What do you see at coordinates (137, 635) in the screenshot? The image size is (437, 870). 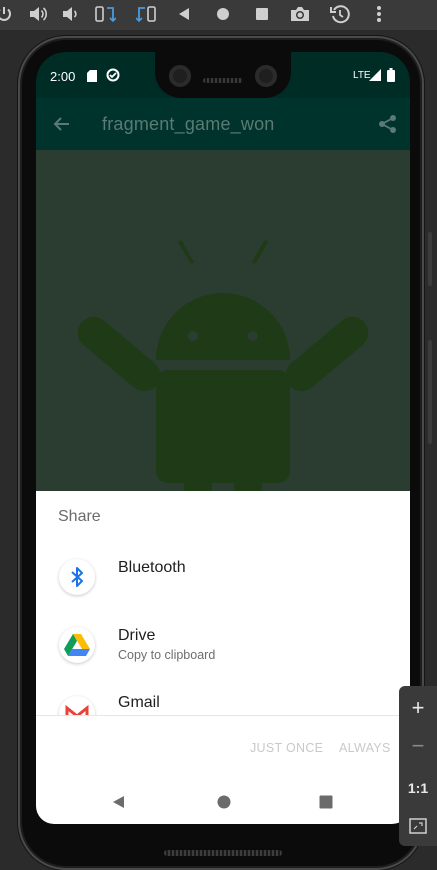 I see `share-target-label: Drive` at bounding box center [137, 635].